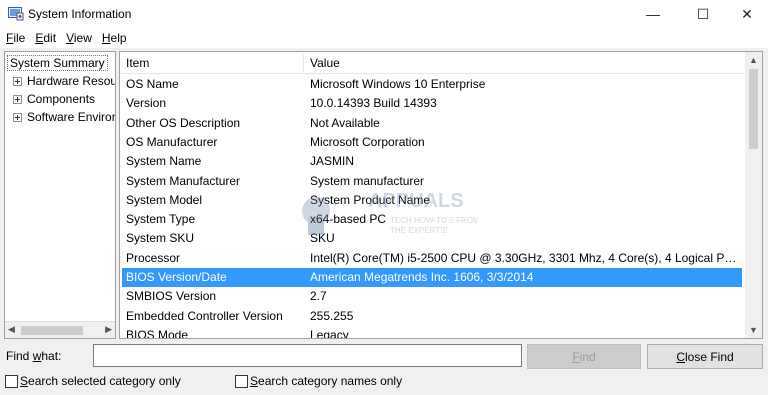 Image resolution: width=768 pixels, height=395 pixels. What do you see at coordinates (432, 200) in the screenshot?
I see `table-row: System Model System Product Name` at bounding box center [432, 200].